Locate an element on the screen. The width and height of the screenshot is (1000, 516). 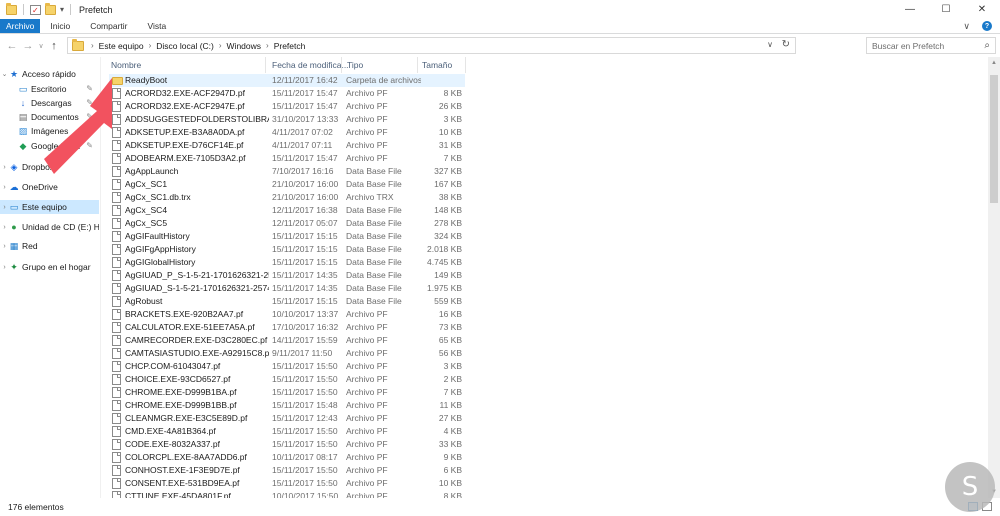
site-logo: S is located at coordinates (970, 487).